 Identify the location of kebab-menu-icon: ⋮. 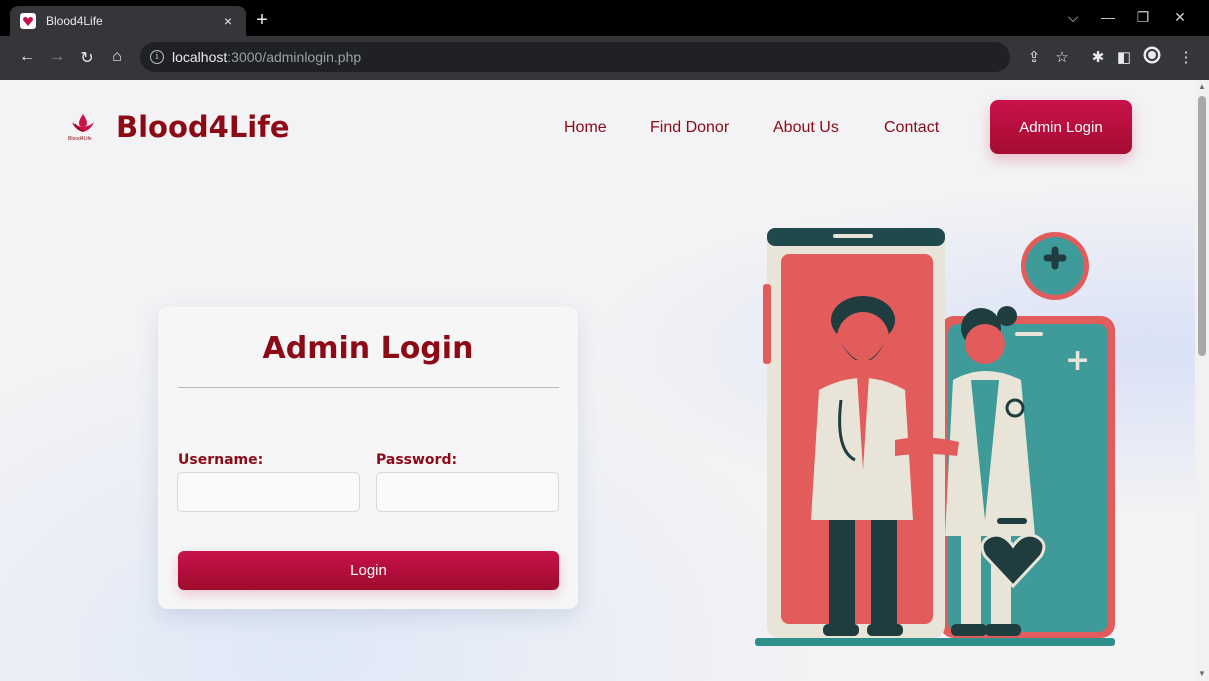
(1186, 57).